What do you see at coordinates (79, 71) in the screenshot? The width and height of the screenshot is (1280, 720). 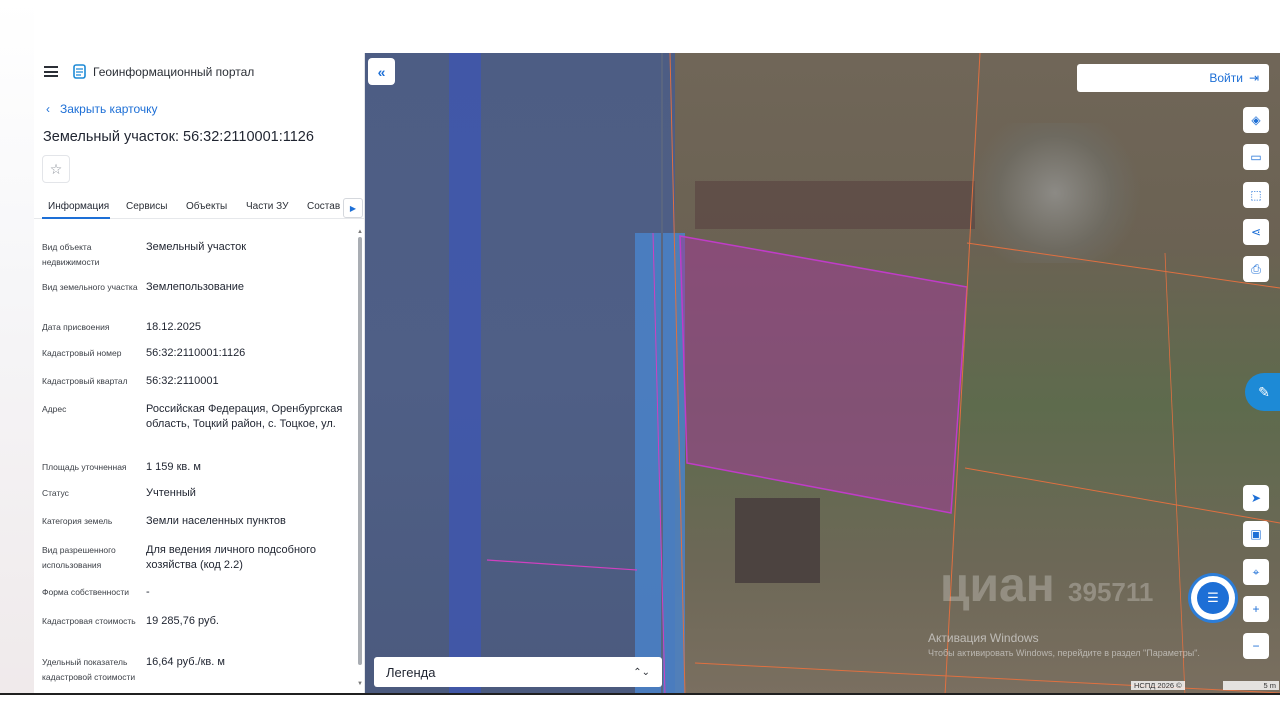 I see `portal-logo-icon` at bounding box center [79, 71].